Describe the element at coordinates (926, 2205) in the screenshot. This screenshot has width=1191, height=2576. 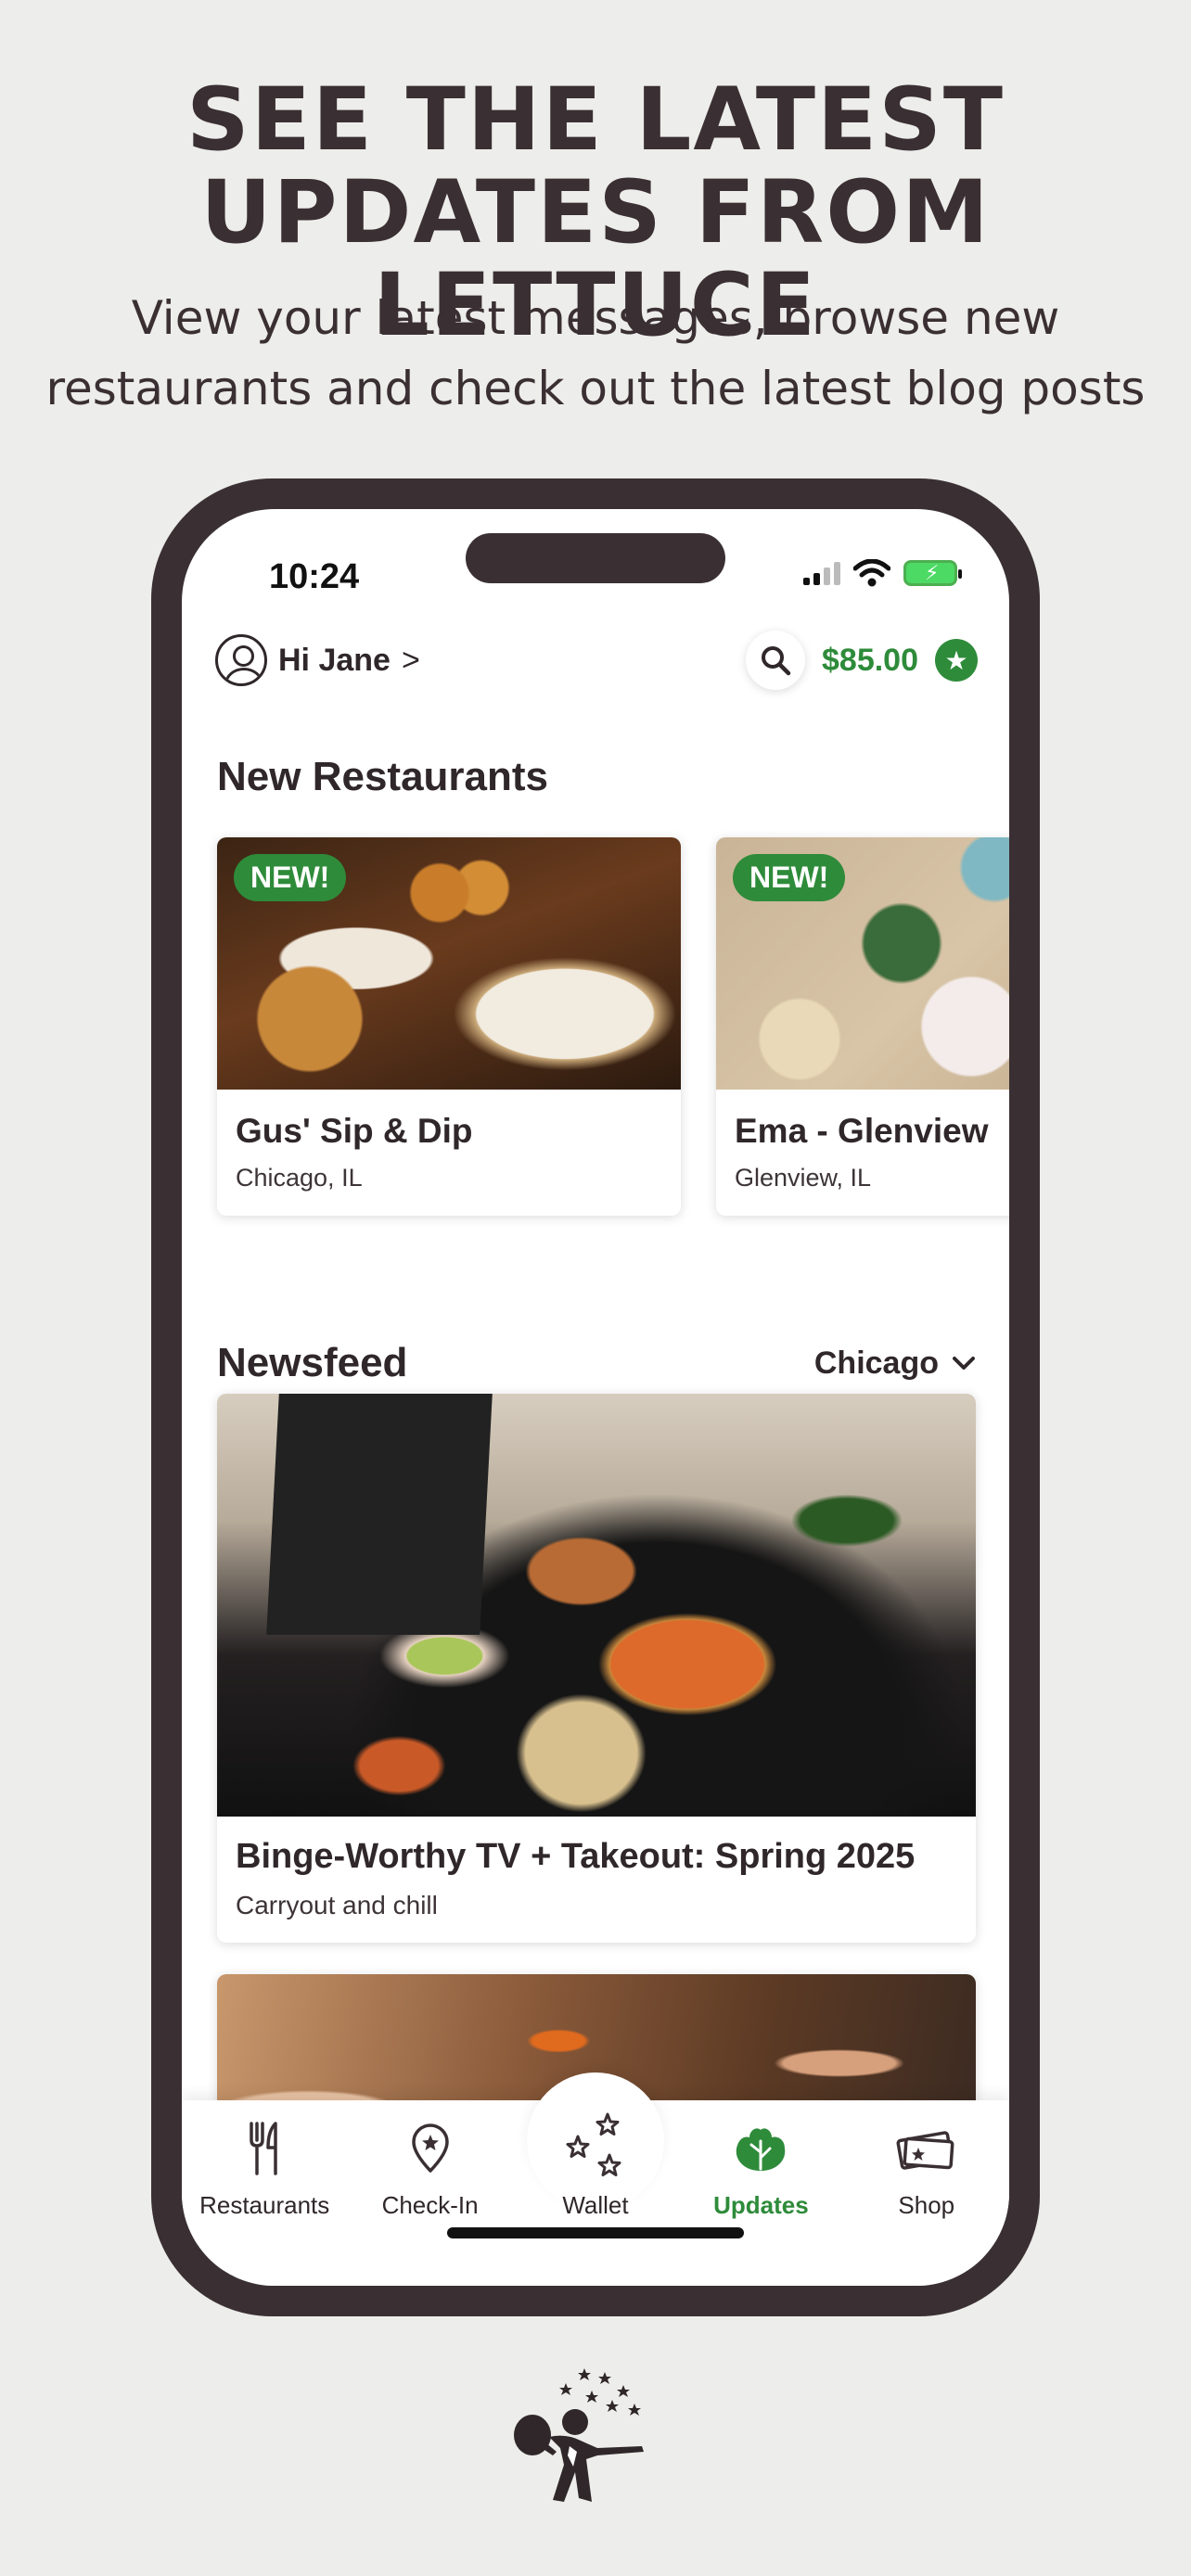
I see `tab-label: Shop` at that location.